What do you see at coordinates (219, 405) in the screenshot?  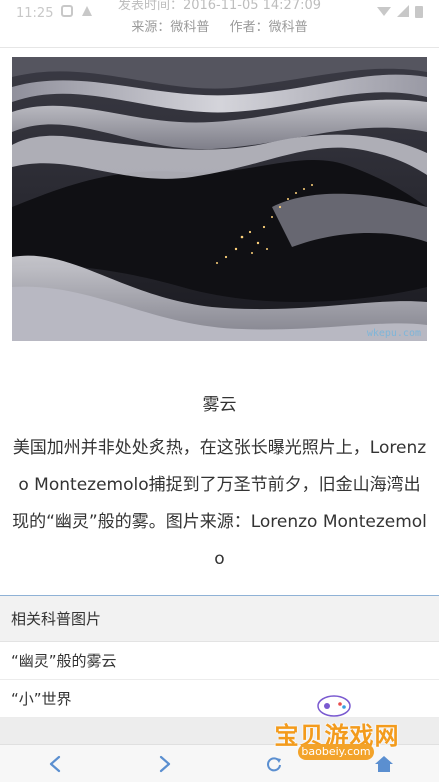 I see `photo-title: 雾云` at bounding box center [219, 405].